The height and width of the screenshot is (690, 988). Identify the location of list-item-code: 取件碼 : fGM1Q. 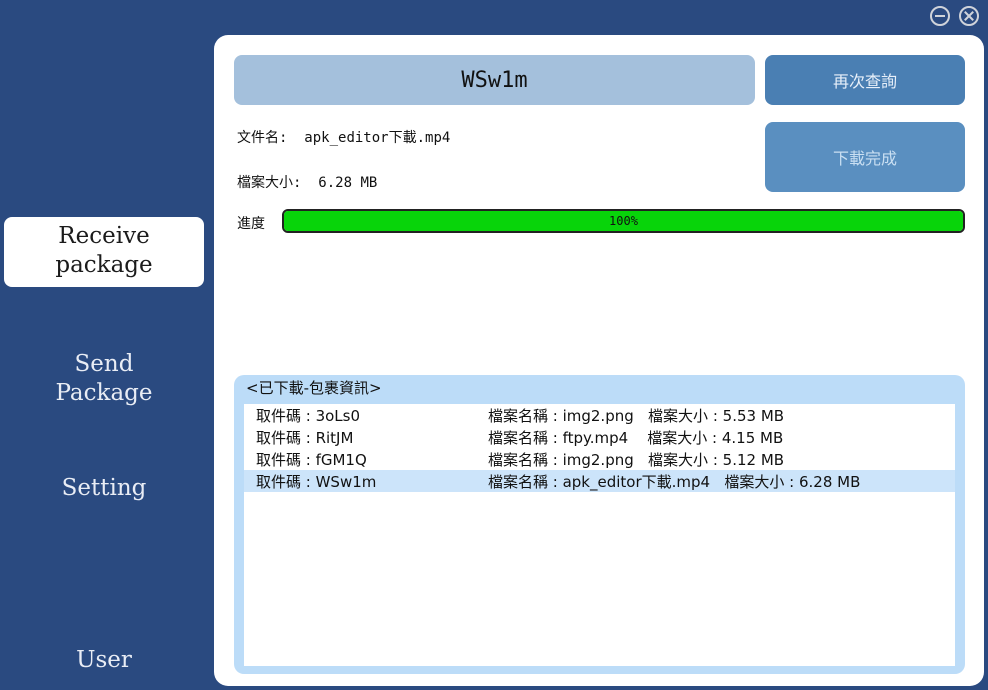
(311, 460).